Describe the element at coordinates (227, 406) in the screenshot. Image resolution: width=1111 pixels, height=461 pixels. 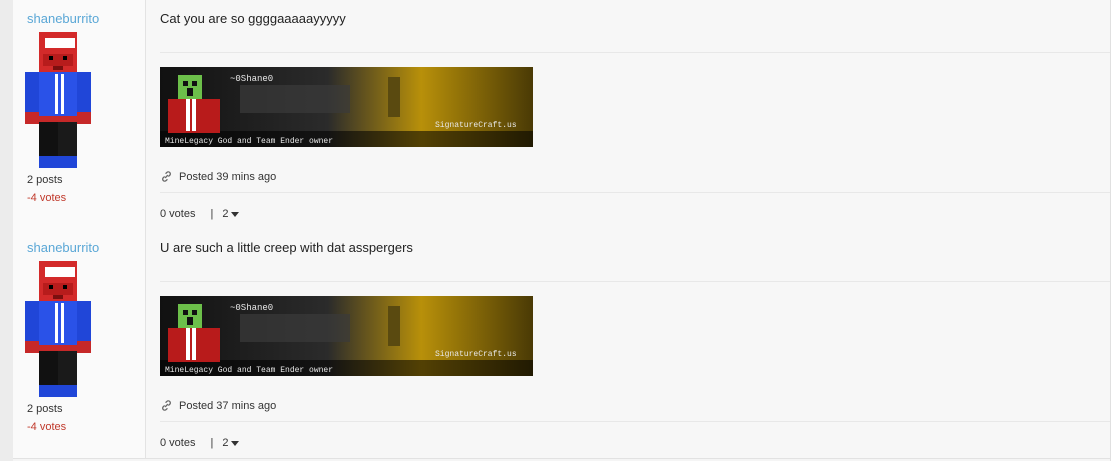
I see `posted-time: Posted 37 mins ago` at that location.